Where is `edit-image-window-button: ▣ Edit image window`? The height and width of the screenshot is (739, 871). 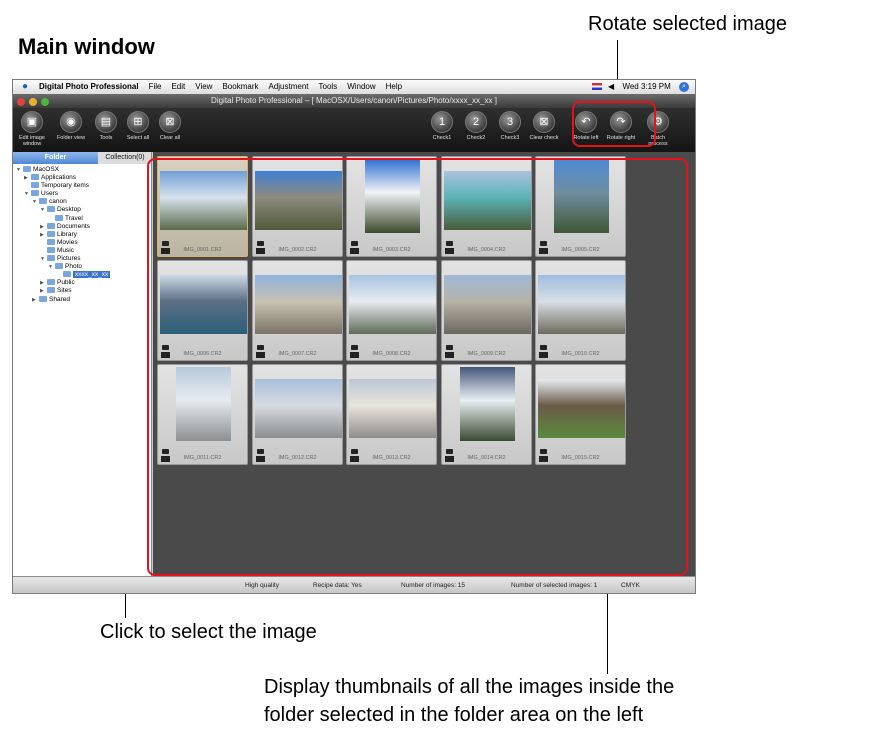 edit-image-window-button: ▣ Edit image window is located at coordinates (32, 129).